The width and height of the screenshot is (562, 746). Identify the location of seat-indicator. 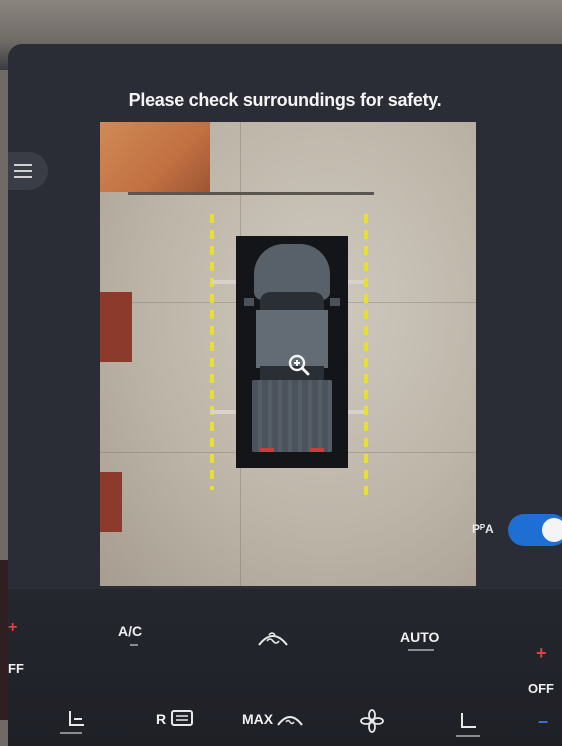
(71, 733).